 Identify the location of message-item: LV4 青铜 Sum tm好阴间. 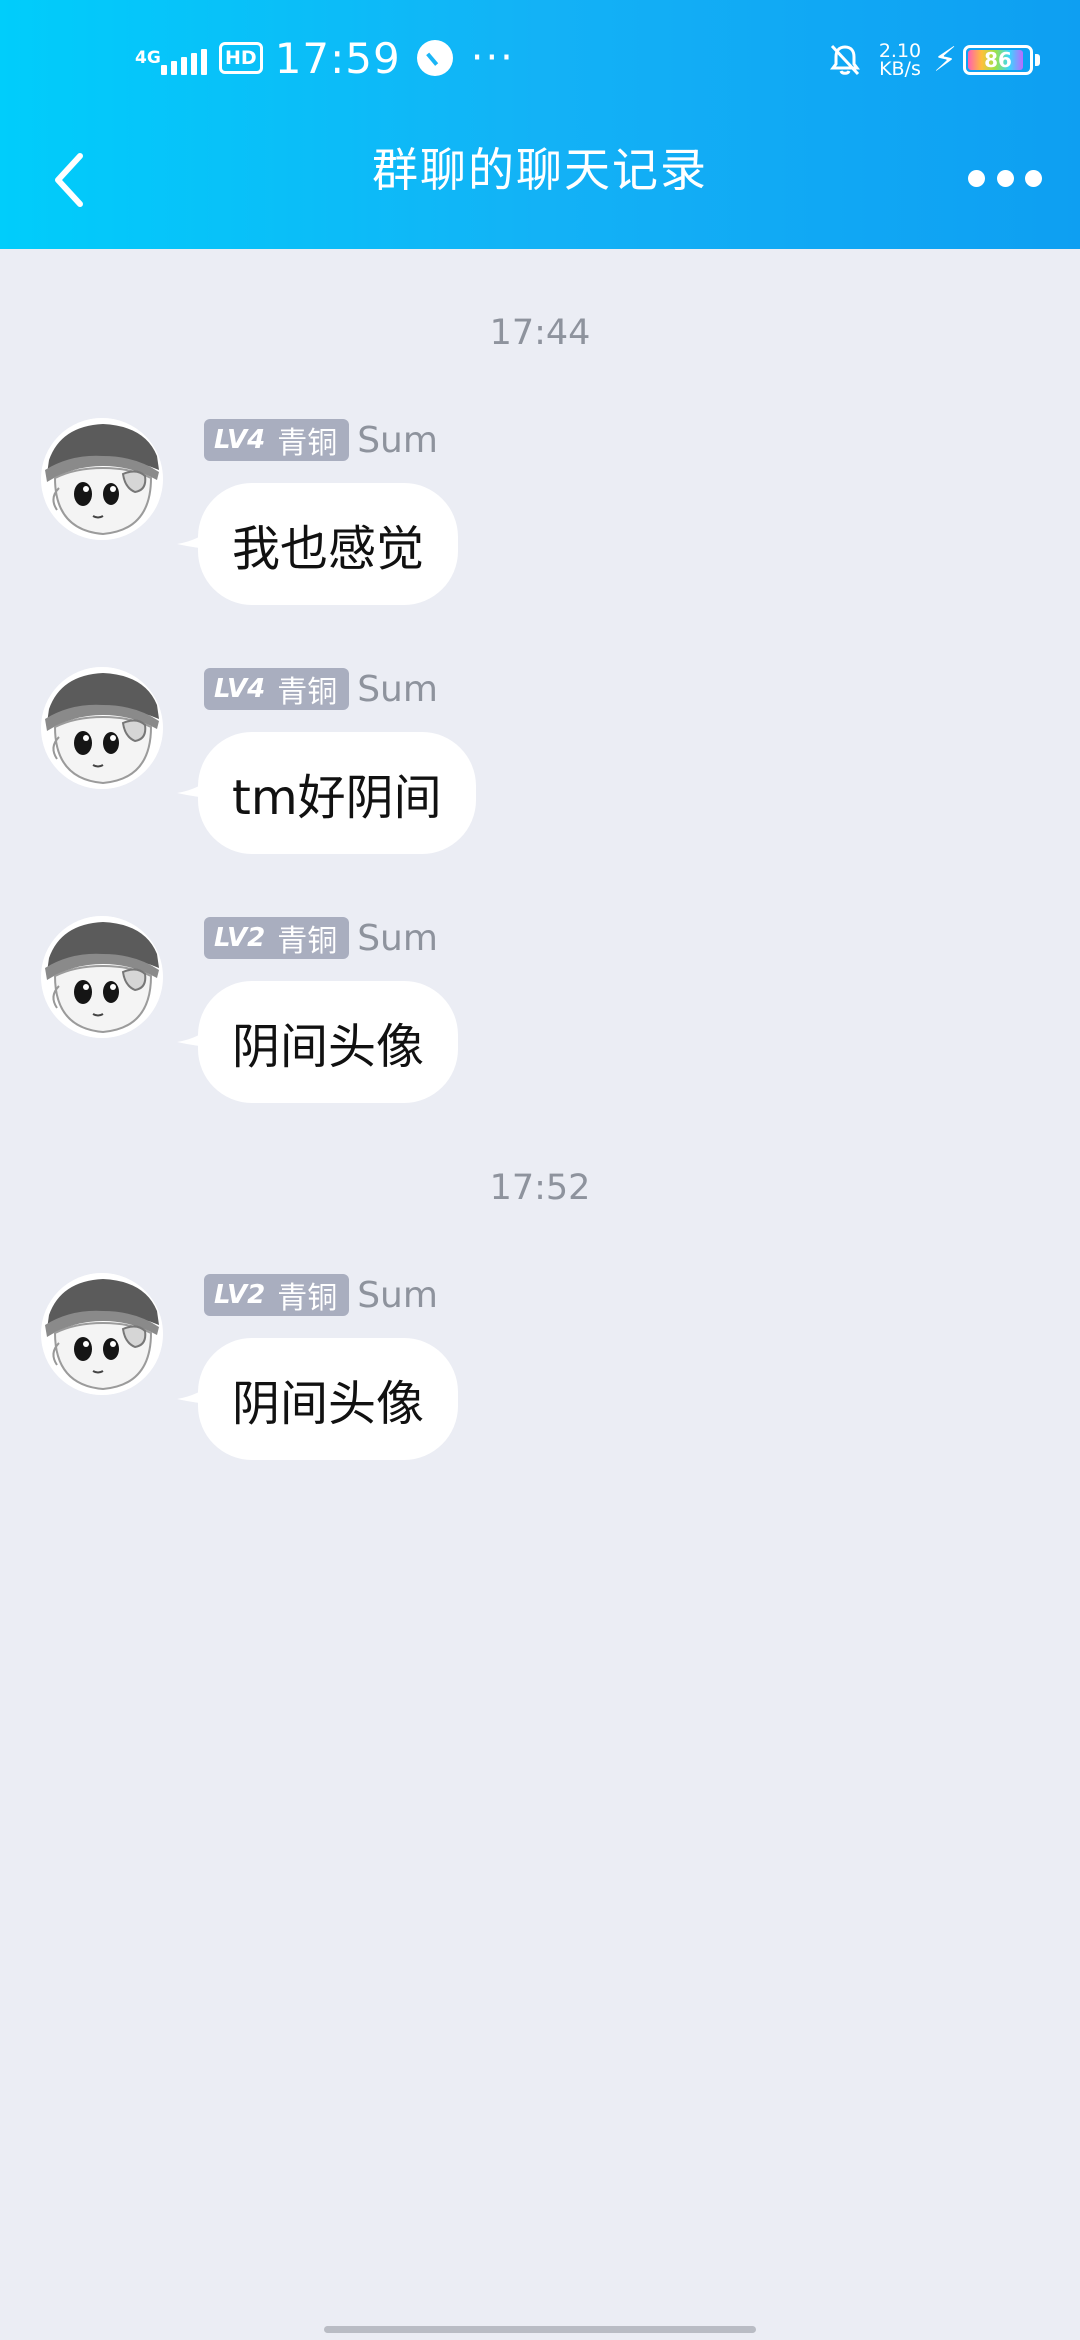
(540, 767).